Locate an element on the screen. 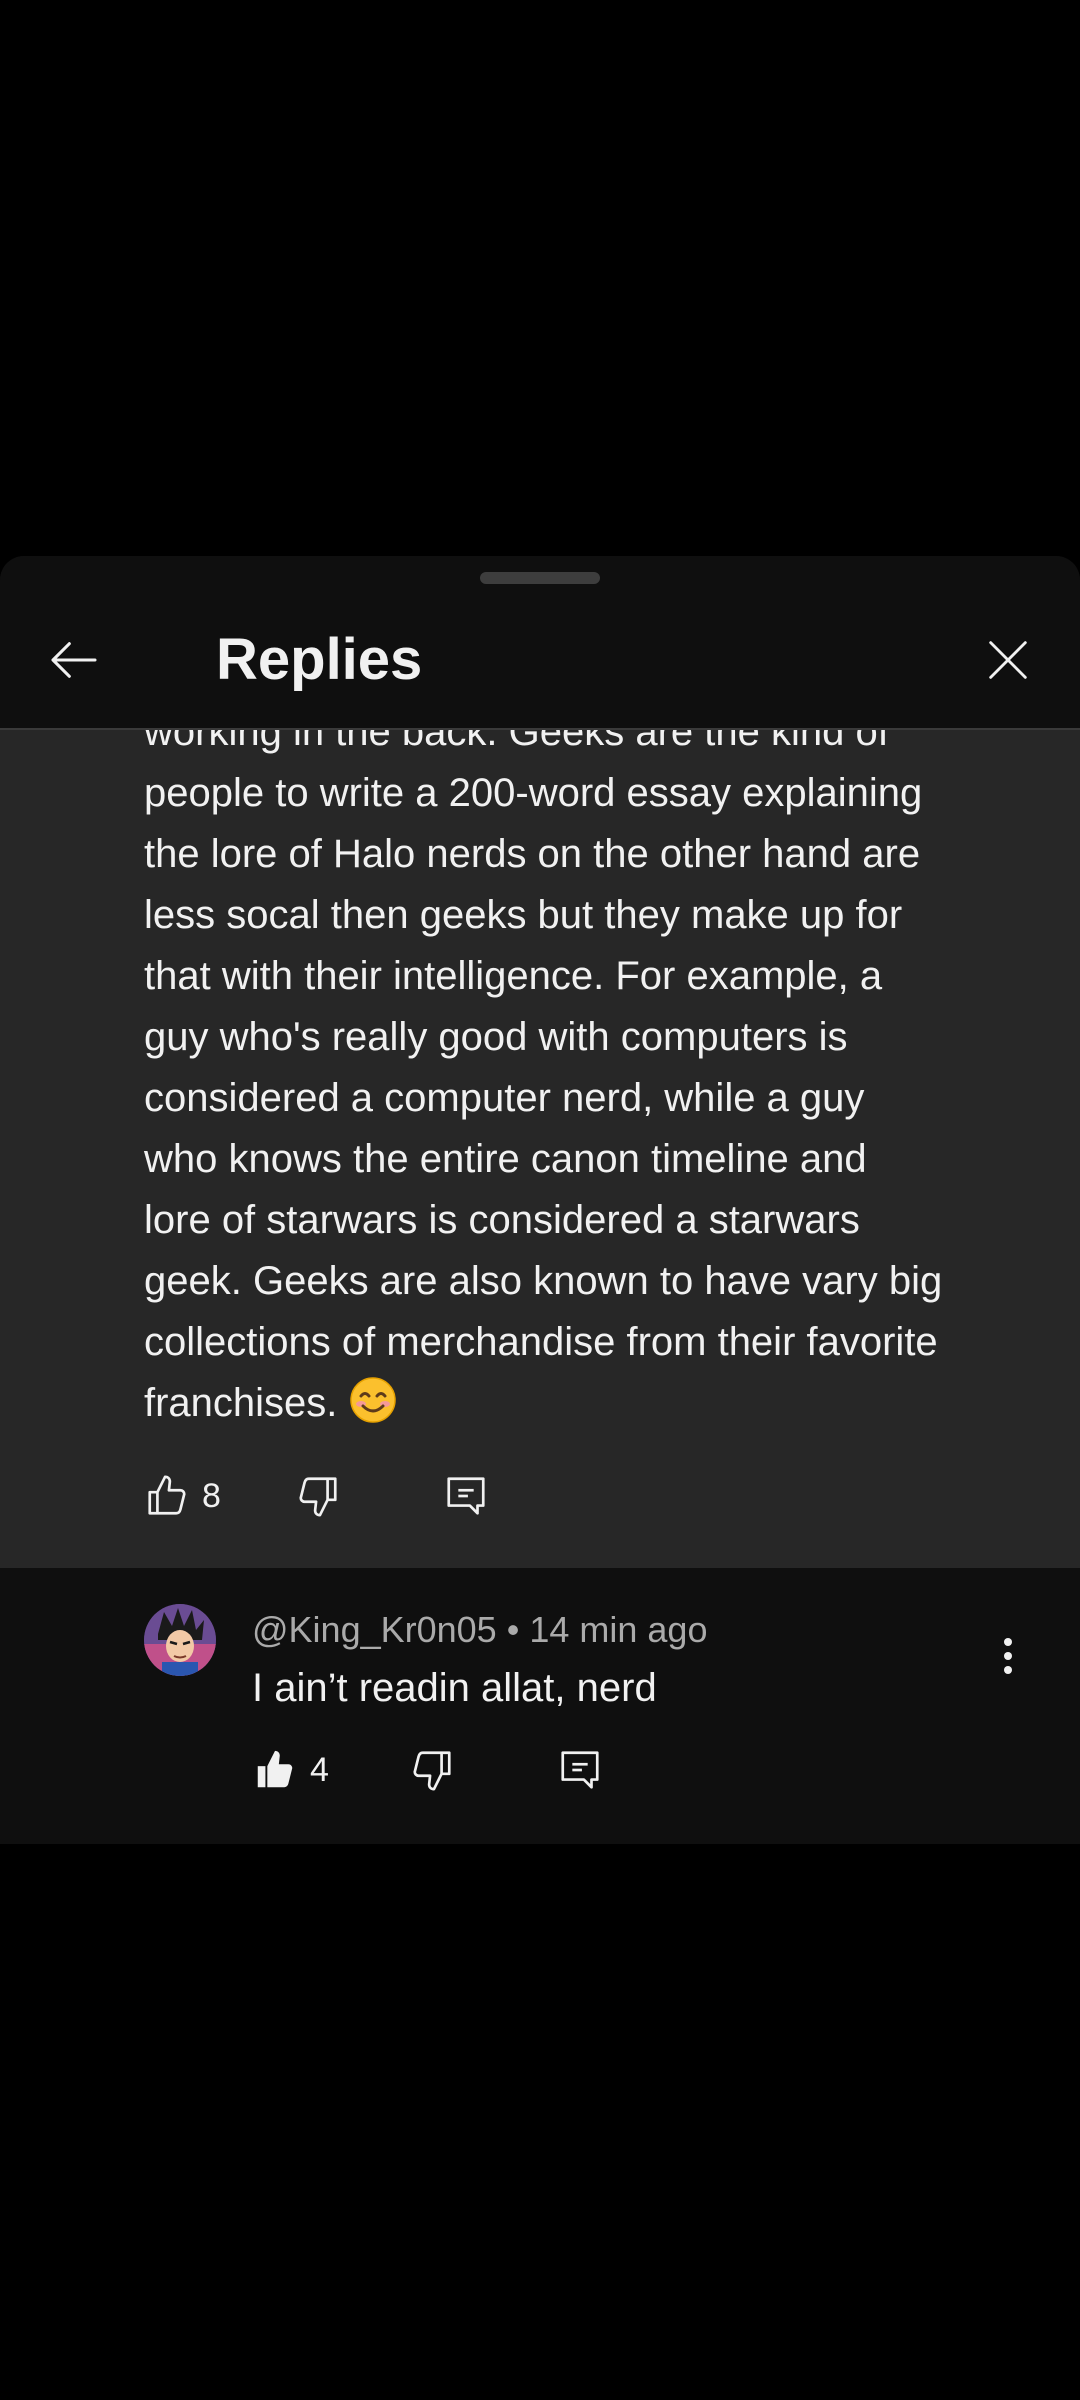  avatar-image is located at coordinates (180, 1640).